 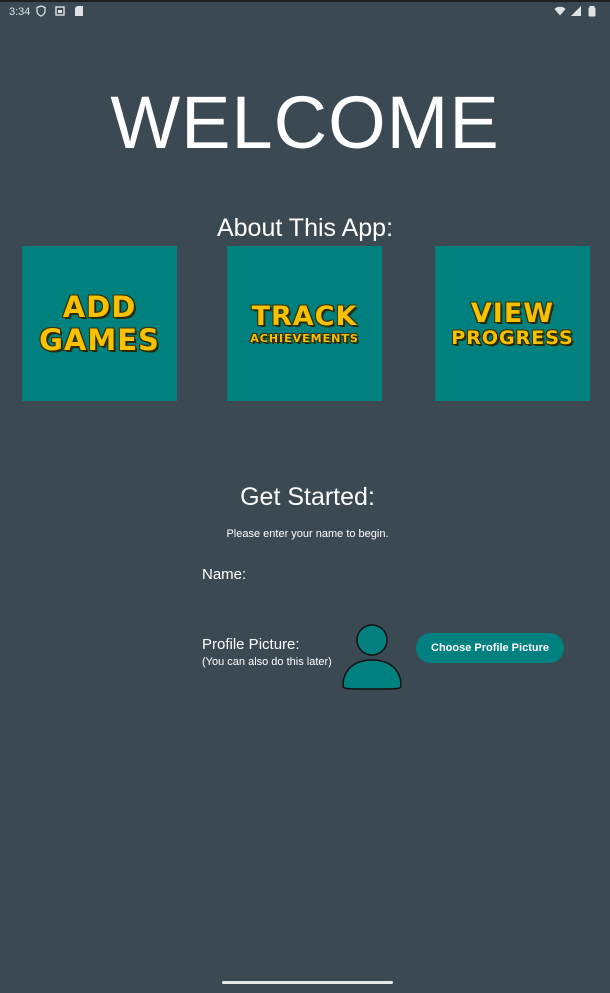 I want to click on add-games-tile: ADD GAMES, so click(x=99, y=323).